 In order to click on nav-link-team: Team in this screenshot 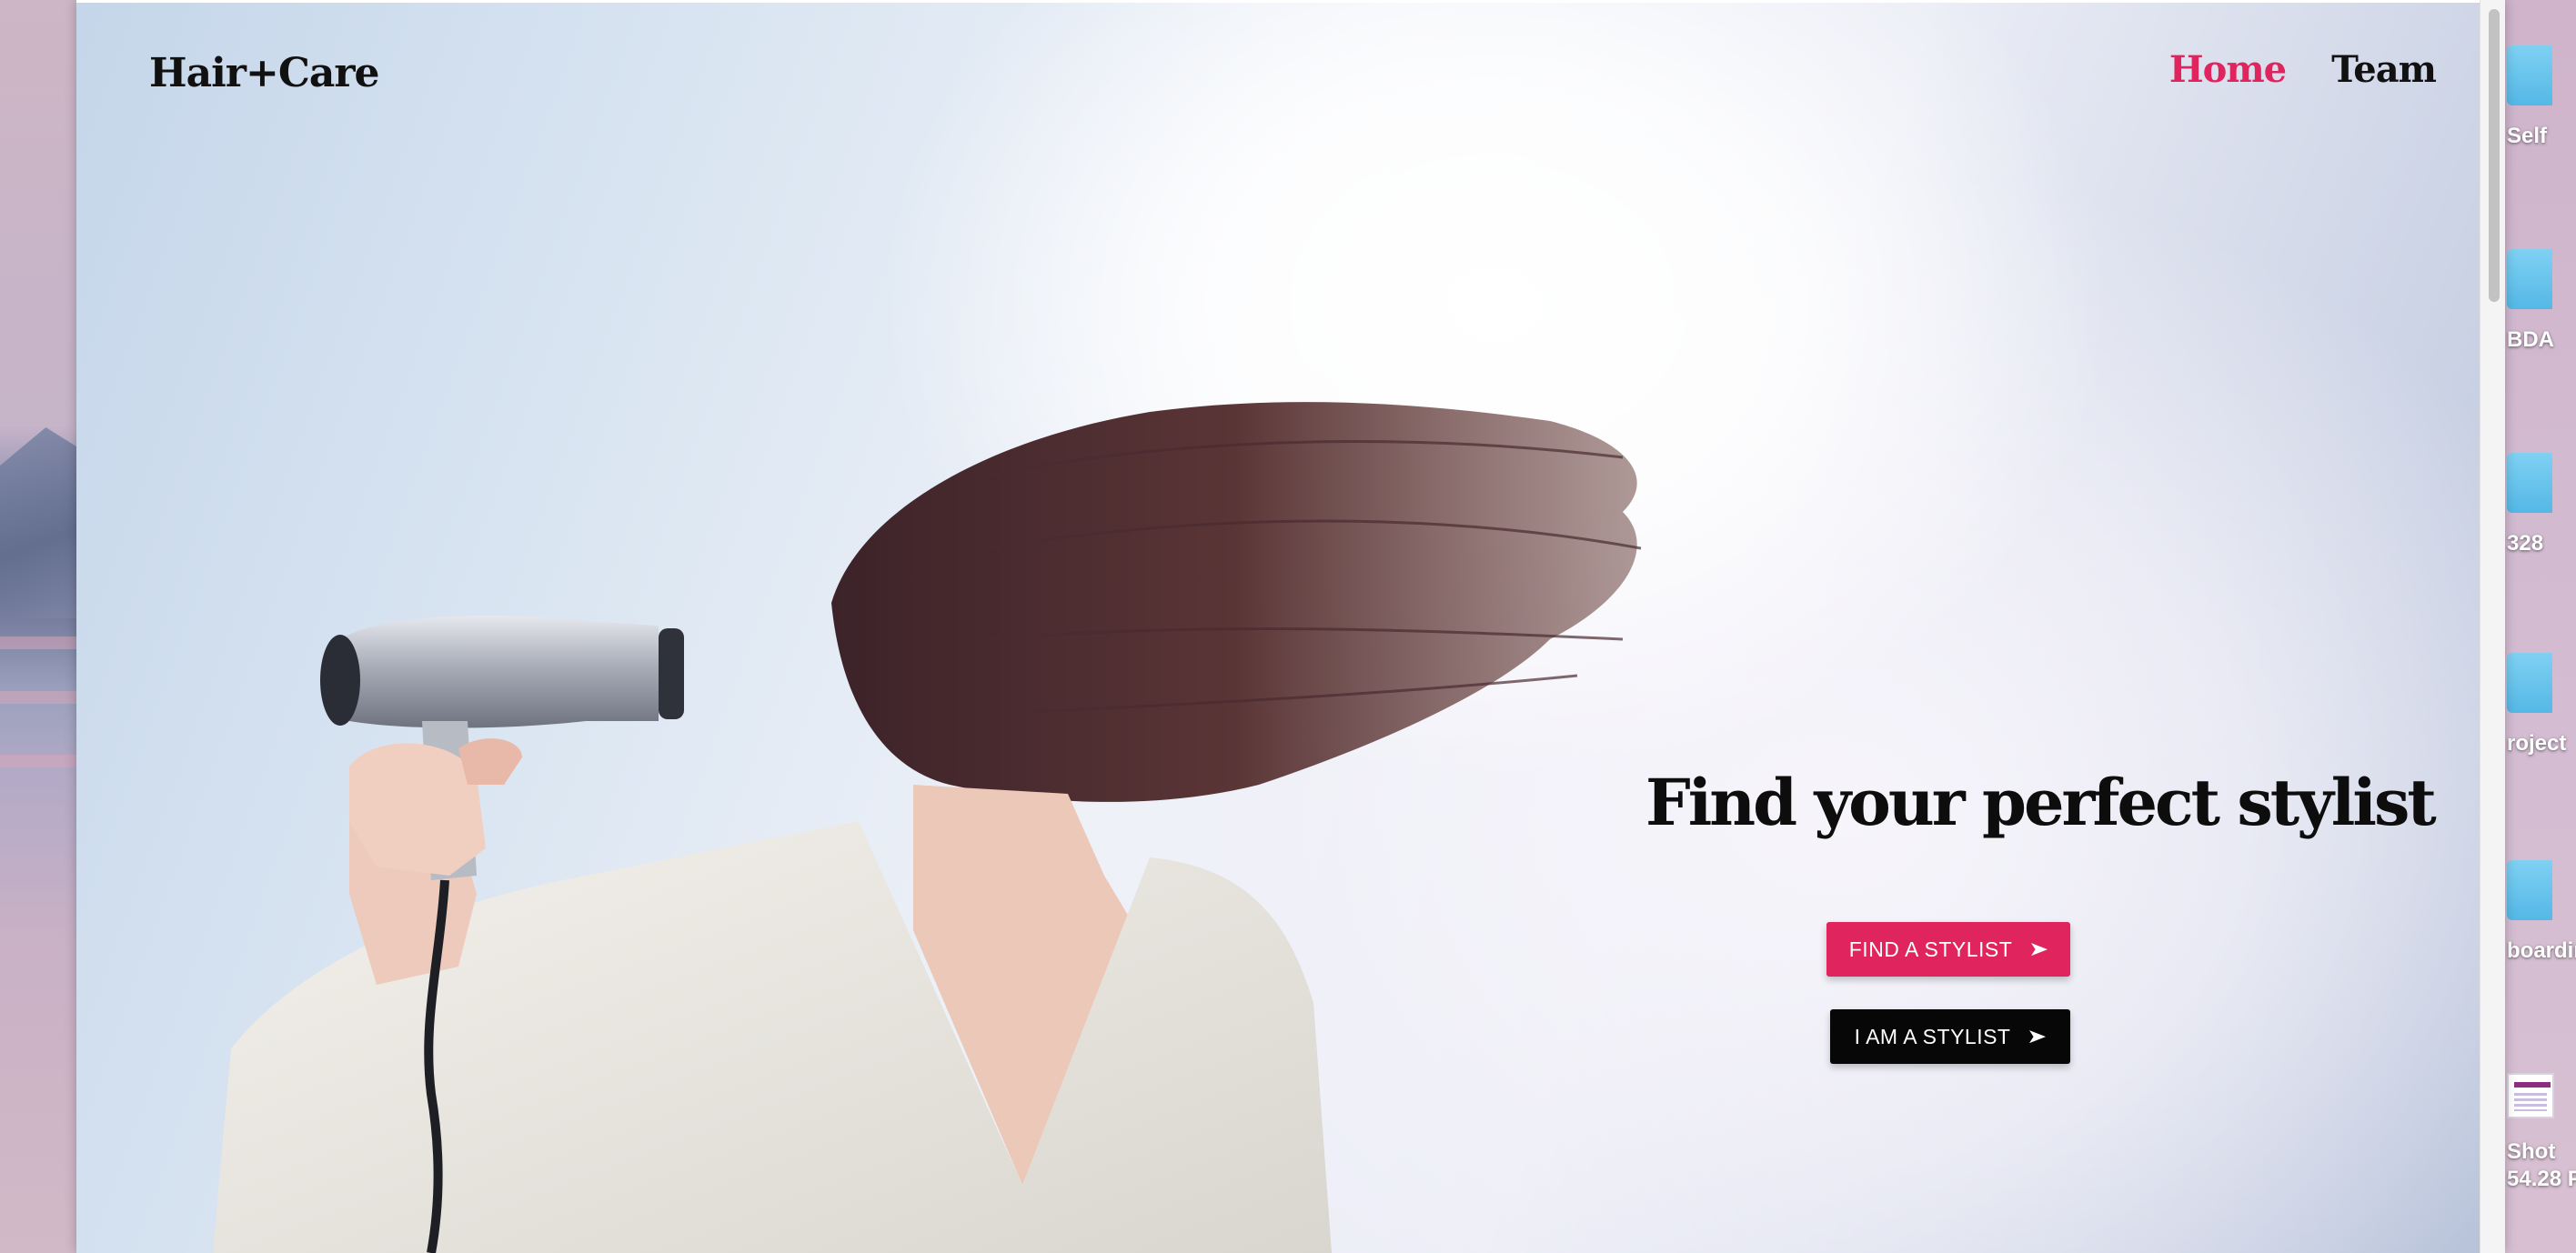, I will do `click(2384, 70)`.